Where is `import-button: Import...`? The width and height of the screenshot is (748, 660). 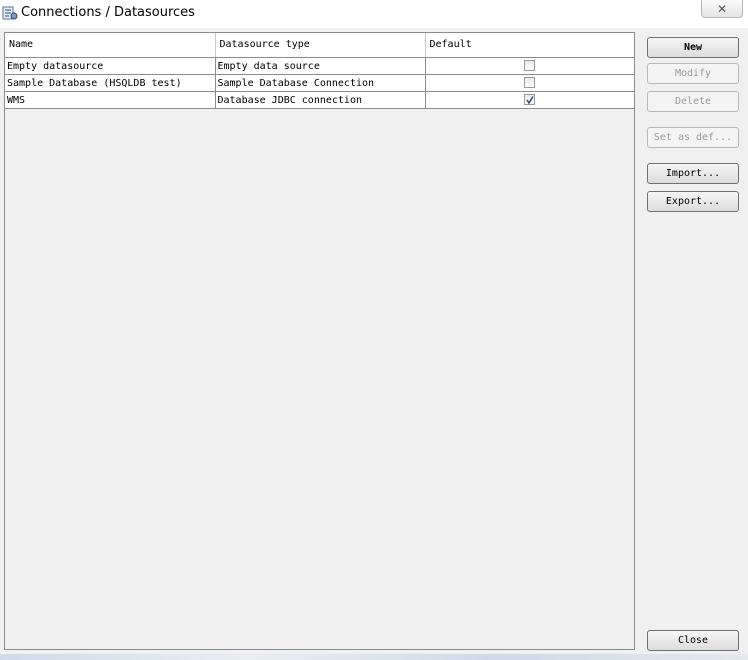
import-button: Import... is located at coordinates (693, 173).